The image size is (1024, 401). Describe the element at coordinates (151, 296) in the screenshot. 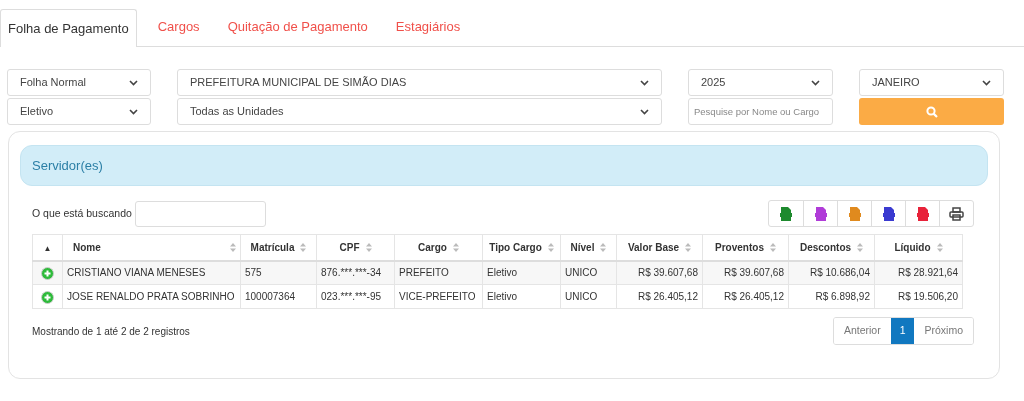

I see `table-cell: JOSE RENALDO PRATA SOBRINHO` at that location.